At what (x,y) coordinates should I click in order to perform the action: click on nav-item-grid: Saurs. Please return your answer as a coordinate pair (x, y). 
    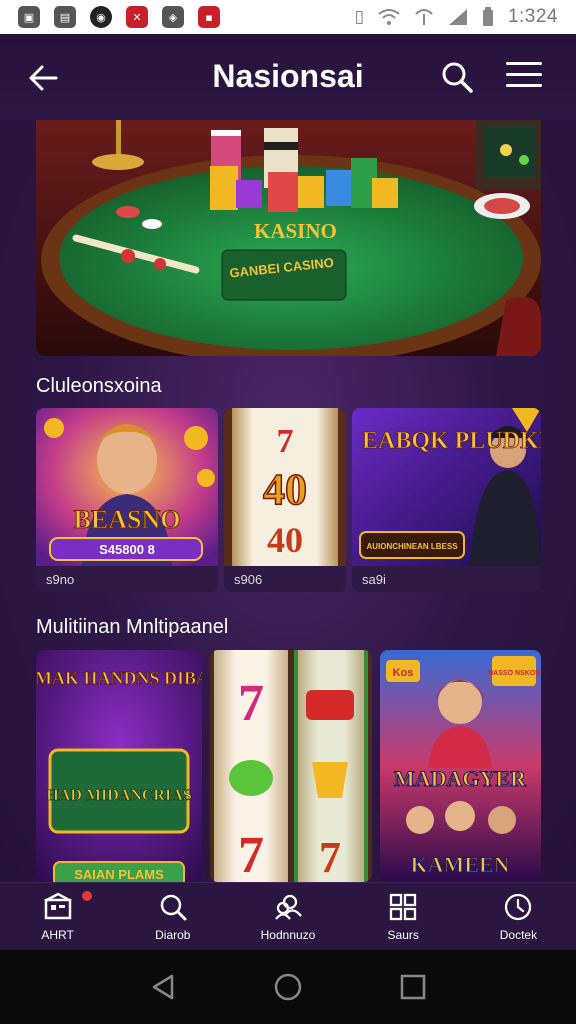
    Looking at the image, I should click on (403, 916).